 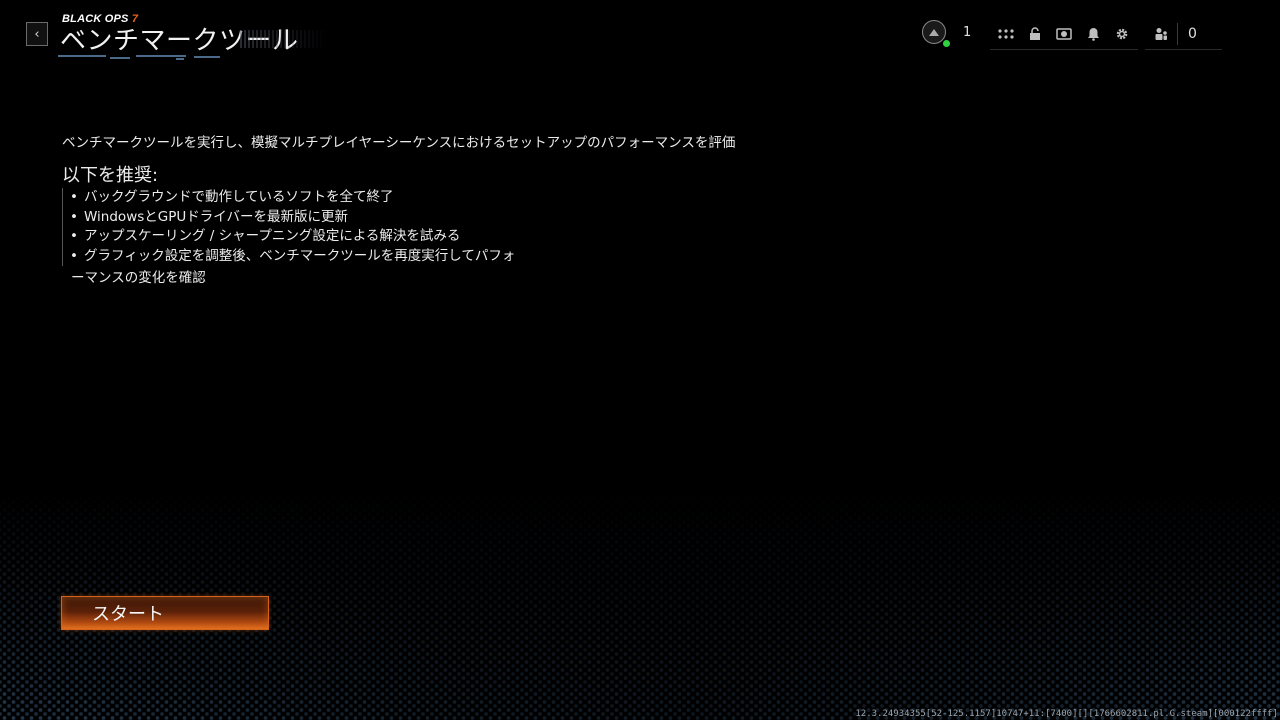 What do you see at coordinates (318, 257) in the screenshot?
I see `list-item: グラフィック設定を調整後、ベンチマークツールを再度実行してパフォ` at bounding box center [318, 257].